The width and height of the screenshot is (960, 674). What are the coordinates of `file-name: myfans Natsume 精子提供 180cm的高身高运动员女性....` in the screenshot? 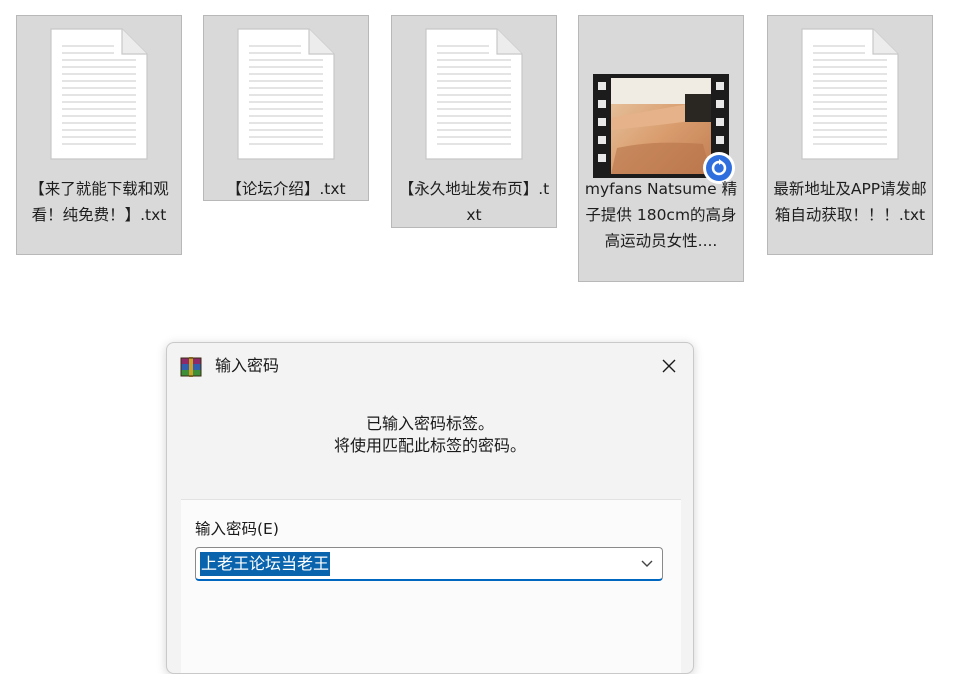 It's located at (661, 215).